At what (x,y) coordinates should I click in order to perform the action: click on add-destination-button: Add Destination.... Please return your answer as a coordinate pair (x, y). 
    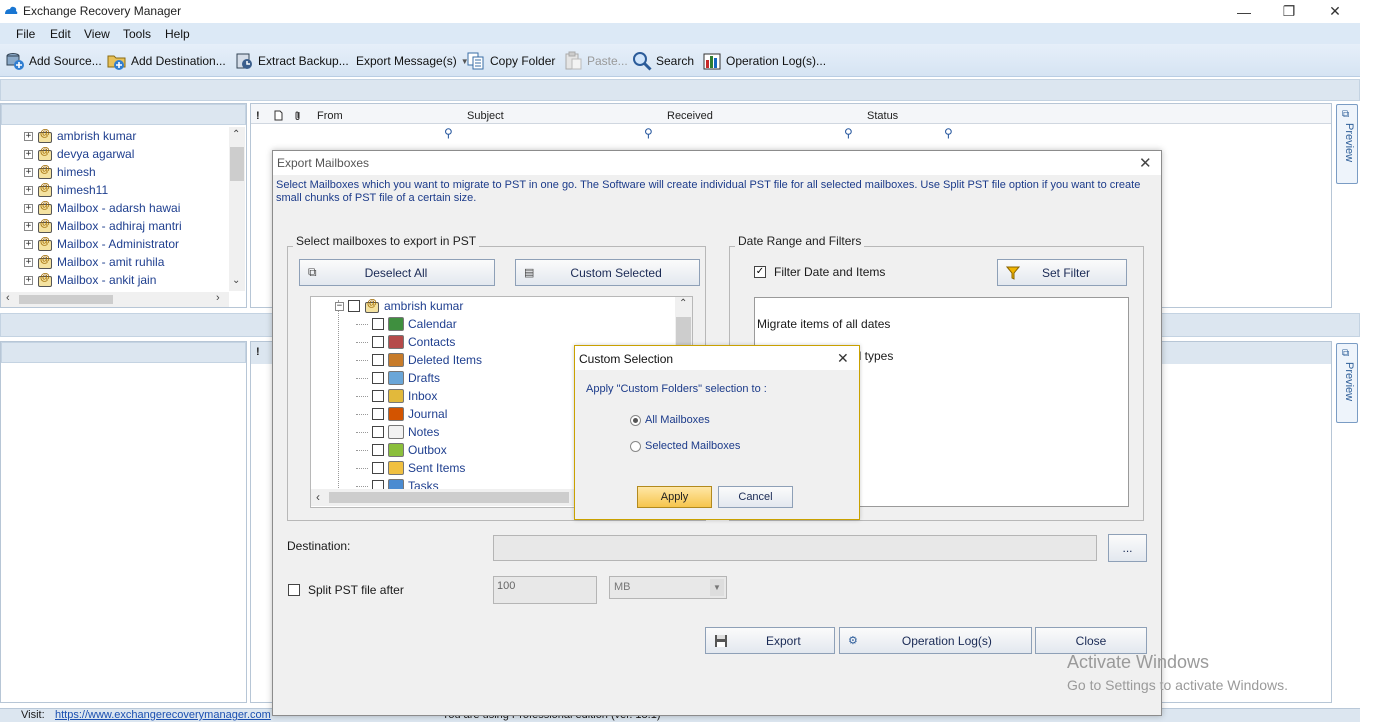
    Looking at the image, I should click on (166, 61).